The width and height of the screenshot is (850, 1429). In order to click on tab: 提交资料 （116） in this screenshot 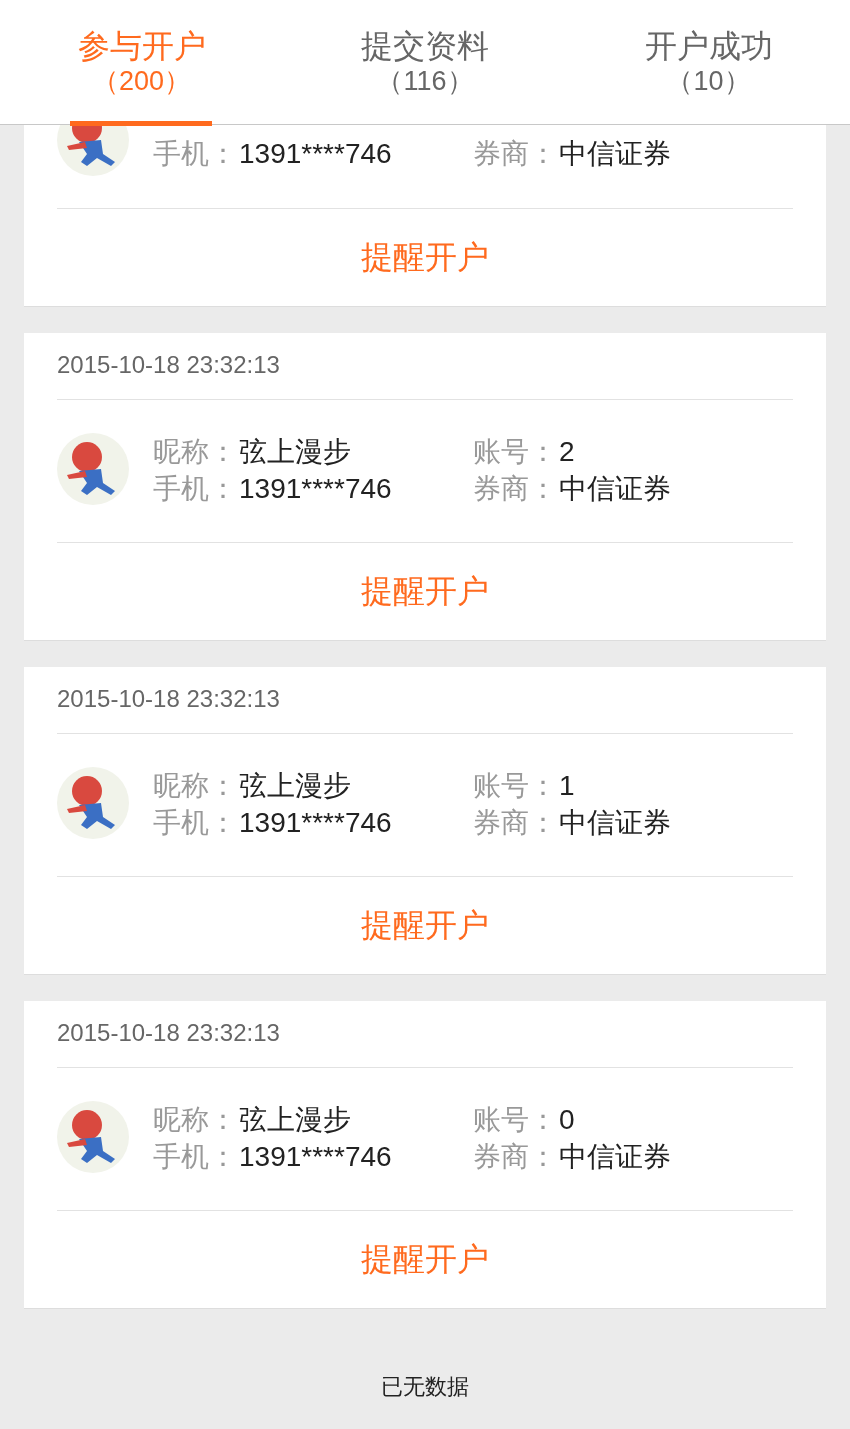, I will do `click(425, 62)`.